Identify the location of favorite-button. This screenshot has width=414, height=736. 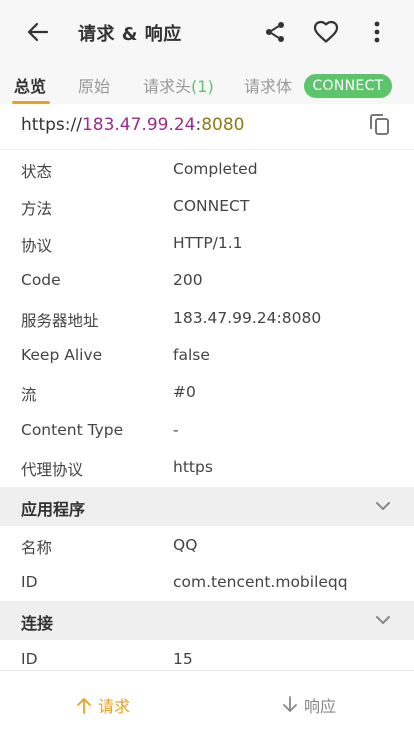
(326, 32).